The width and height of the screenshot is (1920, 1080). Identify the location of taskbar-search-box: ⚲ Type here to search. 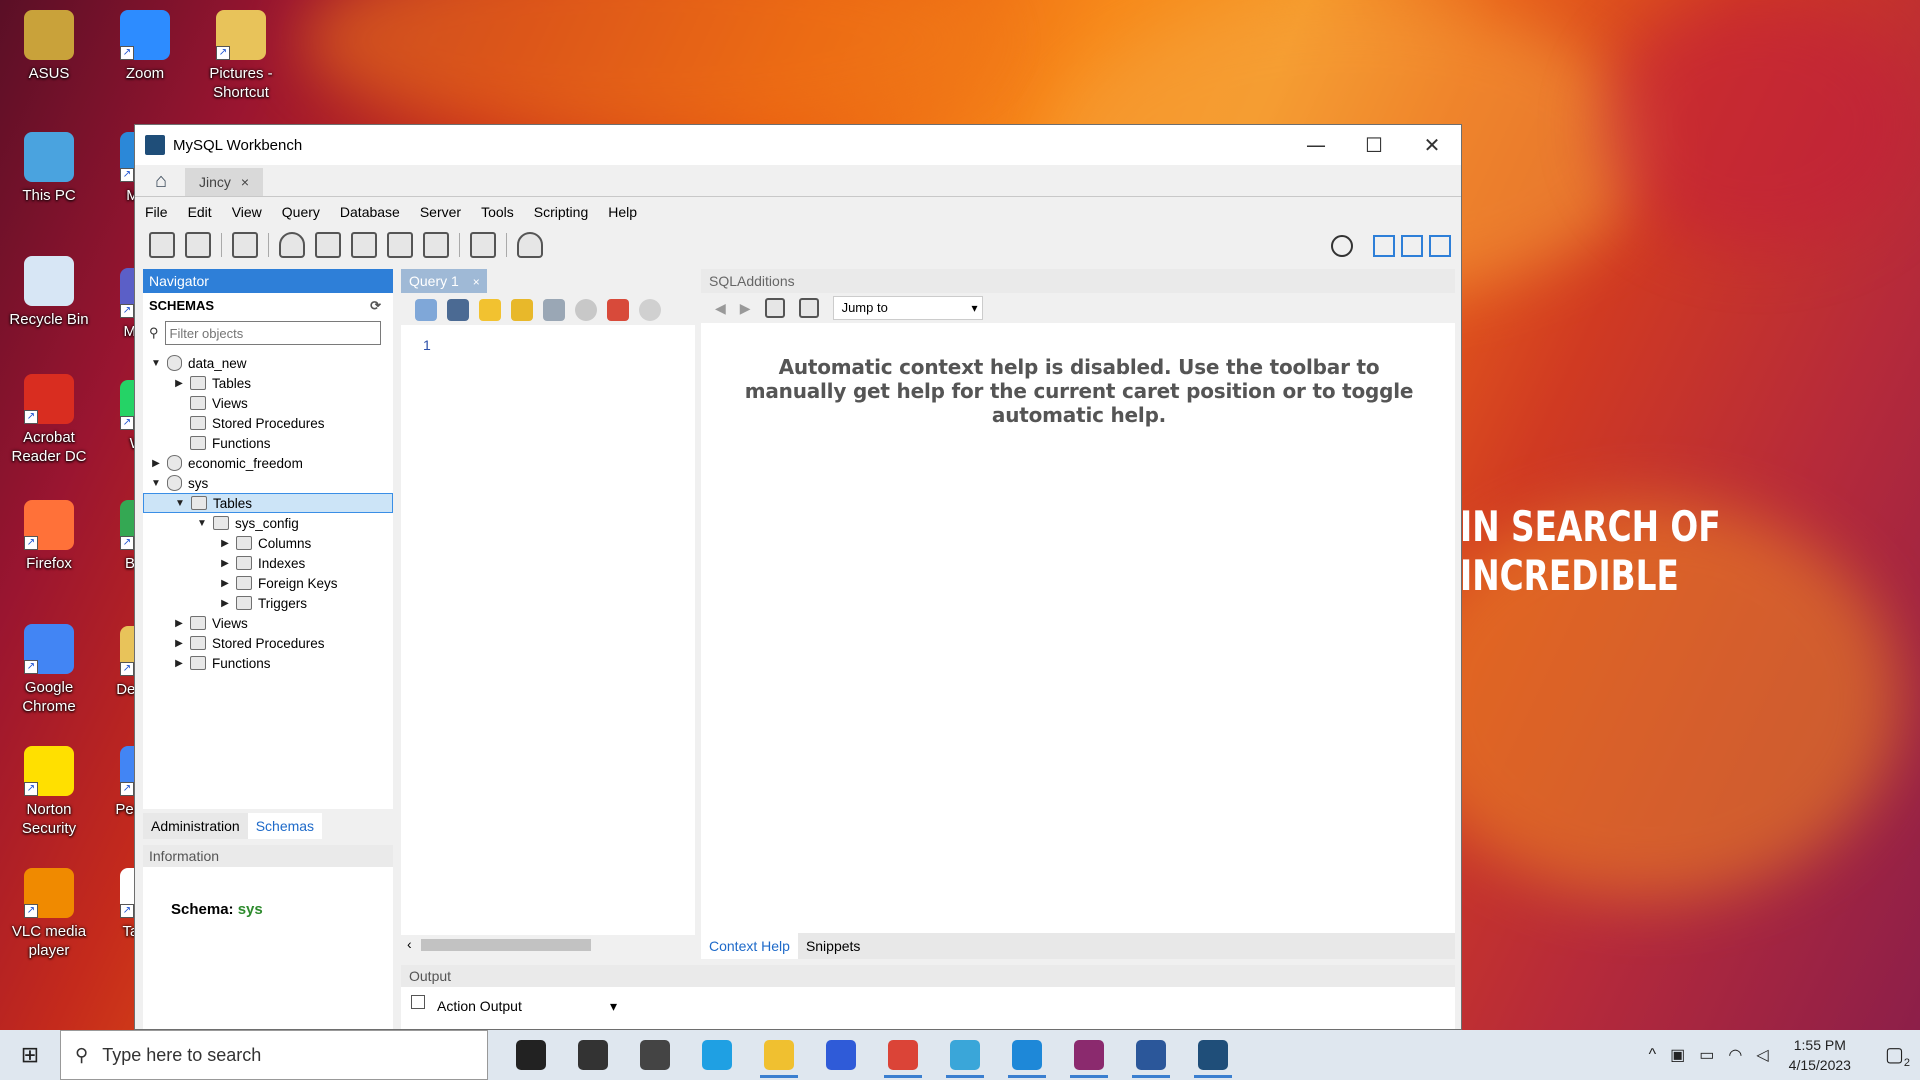
(274, 1055).